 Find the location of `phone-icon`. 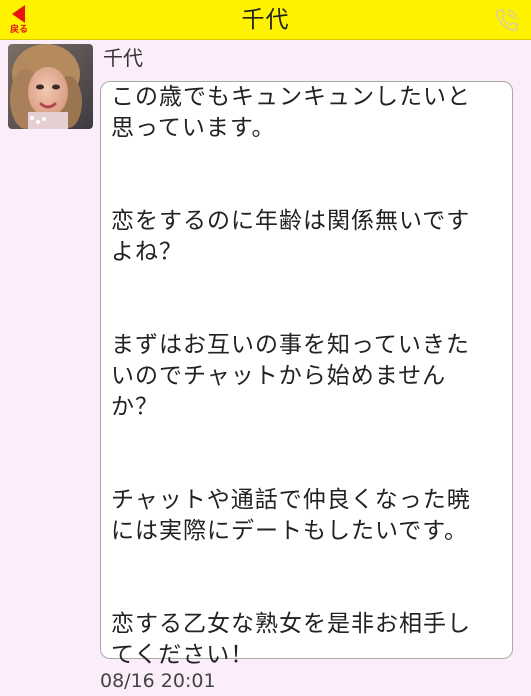

phone-icon is located at coordinates (507, 20).